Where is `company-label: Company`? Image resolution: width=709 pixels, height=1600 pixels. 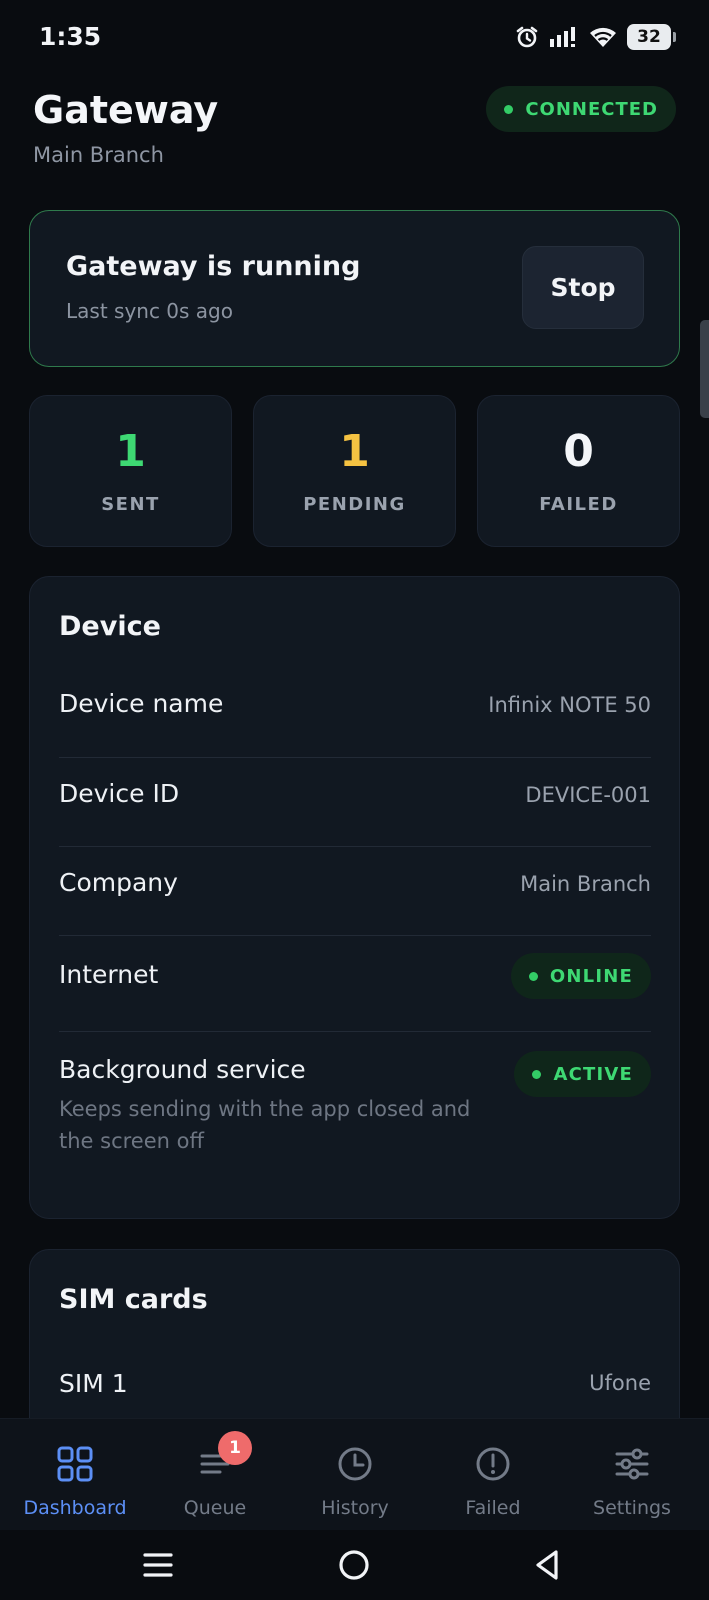 company-label: Company is located at coordinates (118, 882).